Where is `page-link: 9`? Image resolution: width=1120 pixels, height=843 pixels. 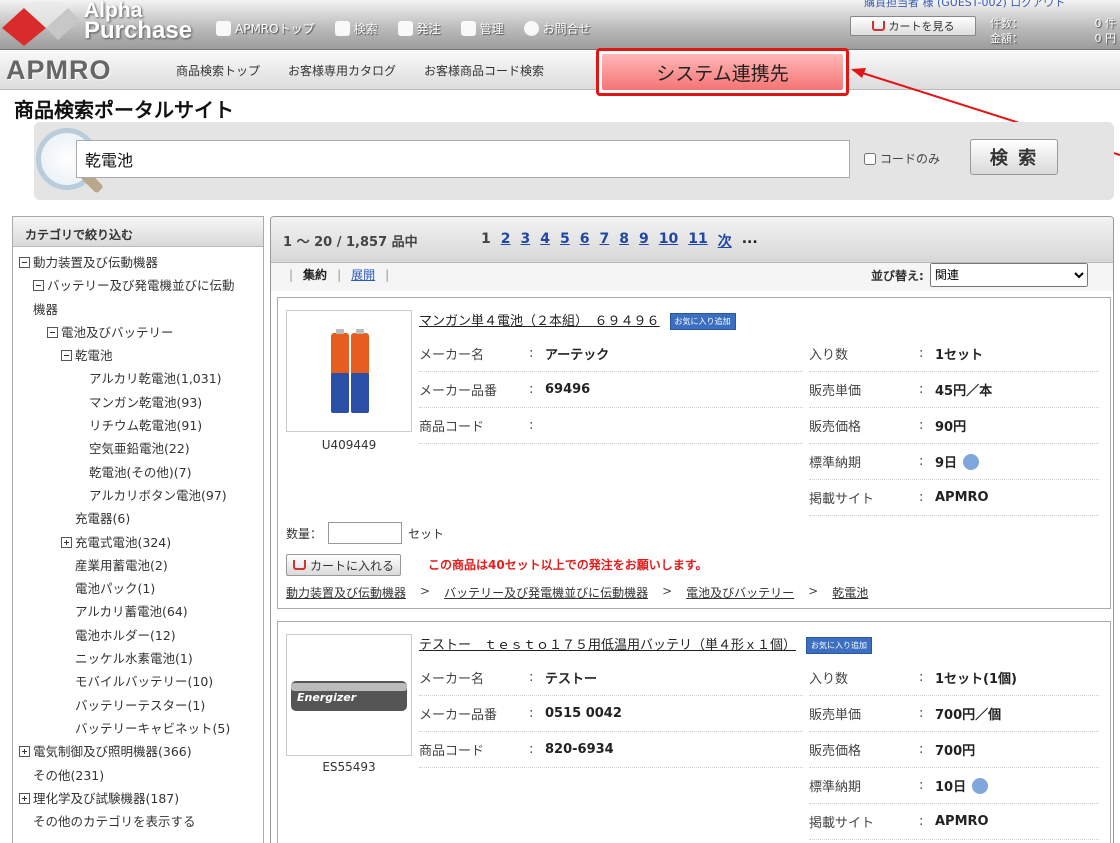
page-link: 9 is located at coordinates (644, 241).